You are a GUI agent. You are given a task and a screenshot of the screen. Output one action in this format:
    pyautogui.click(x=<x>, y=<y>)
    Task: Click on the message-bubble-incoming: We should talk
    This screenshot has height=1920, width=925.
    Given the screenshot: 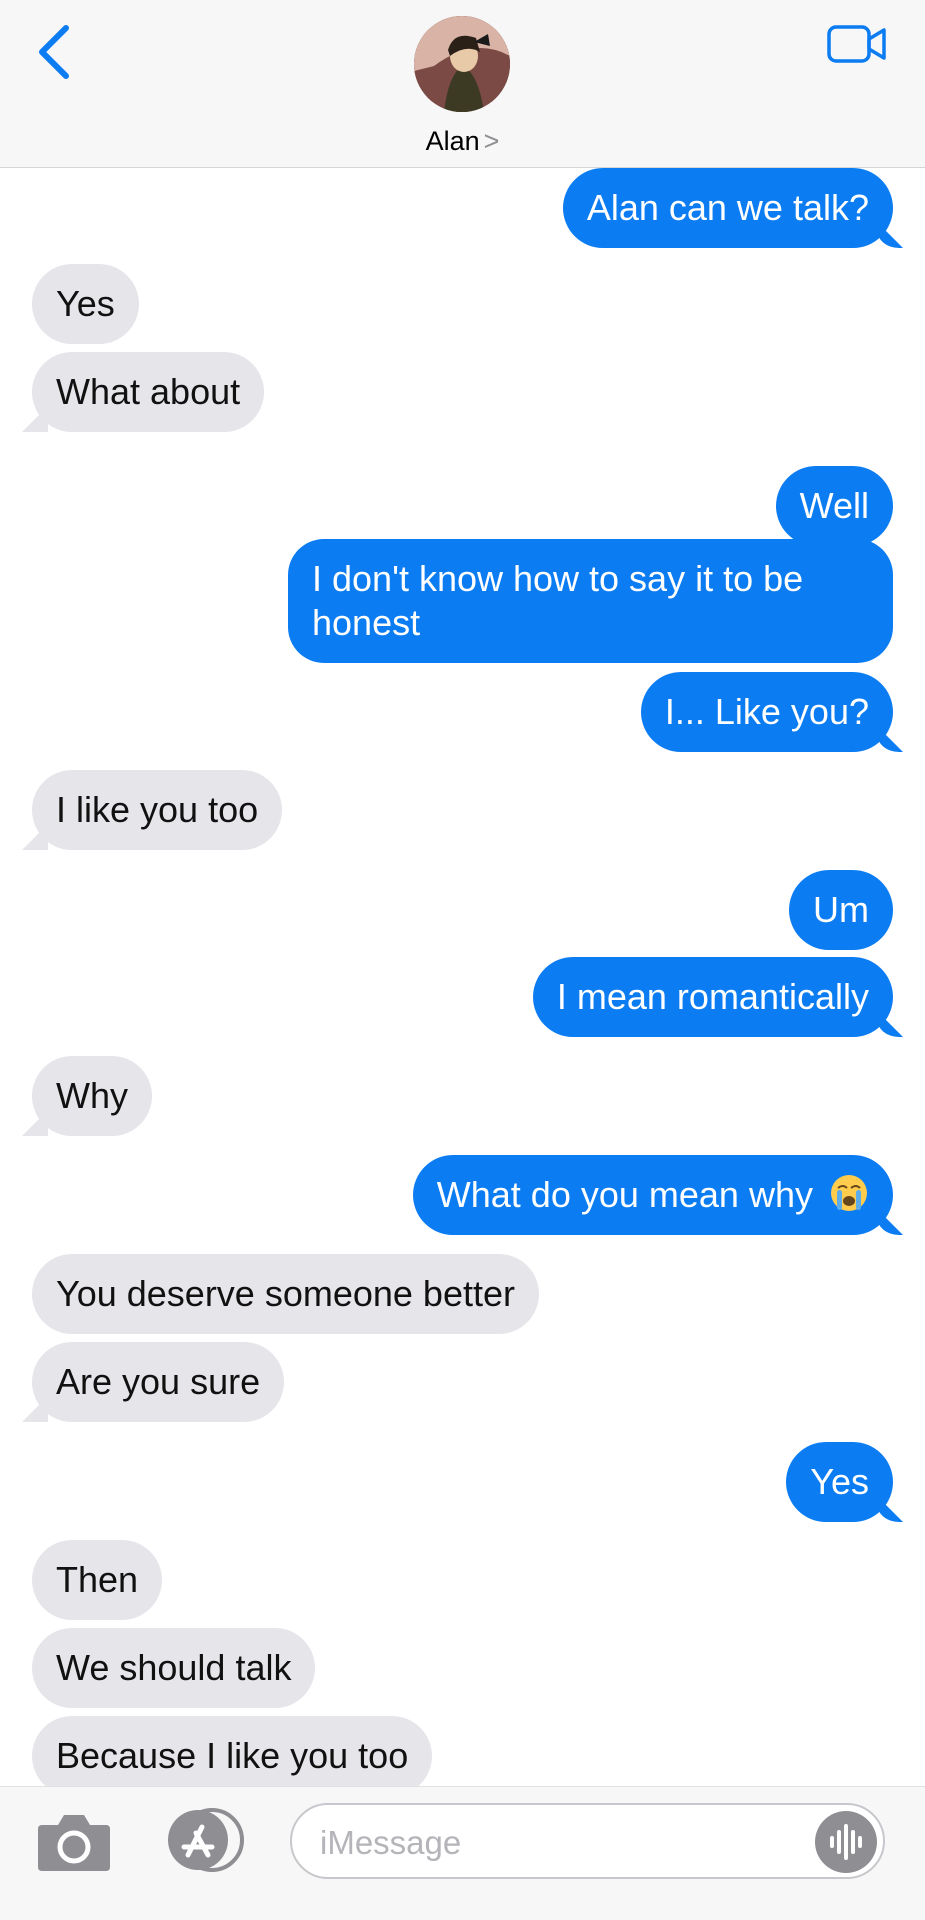 What is the action you would take?
    pyautogui.click(x=174, y=1668)
    